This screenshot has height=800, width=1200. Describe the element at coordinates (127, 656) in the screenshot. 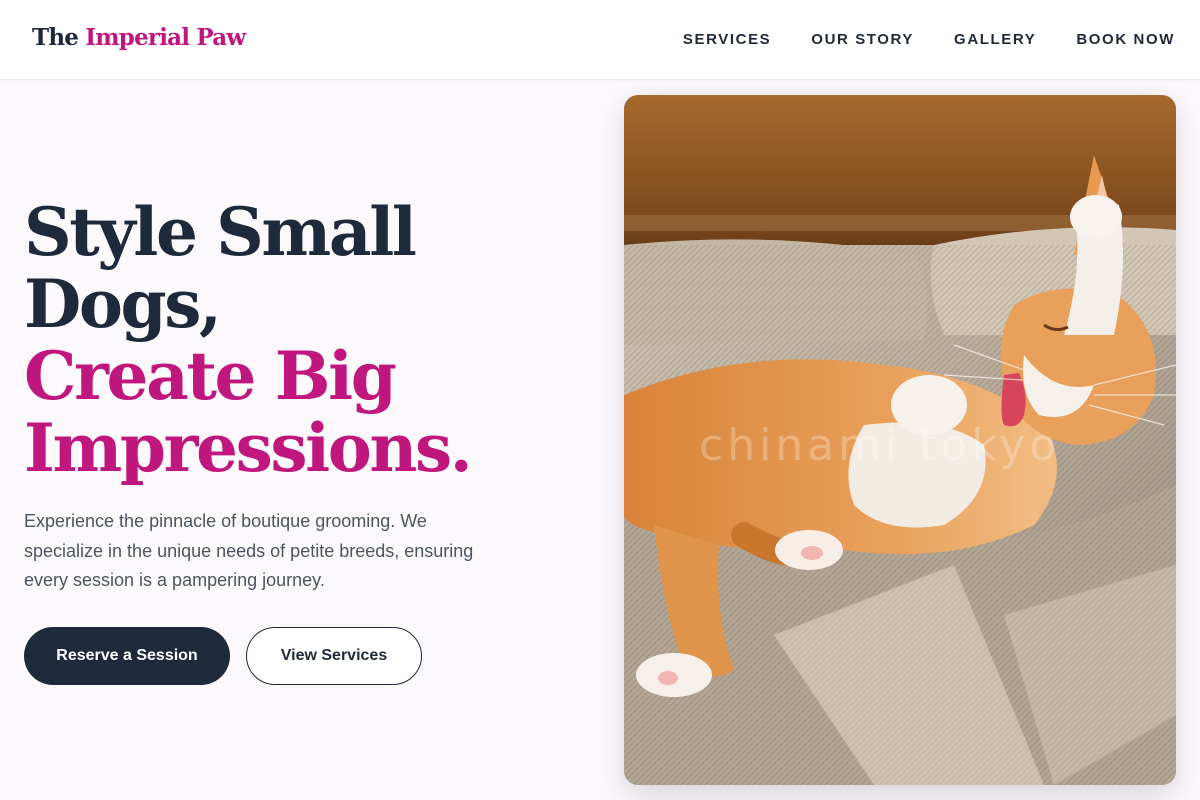

I see `reserve-session-button: Reserve a Session` at that location.